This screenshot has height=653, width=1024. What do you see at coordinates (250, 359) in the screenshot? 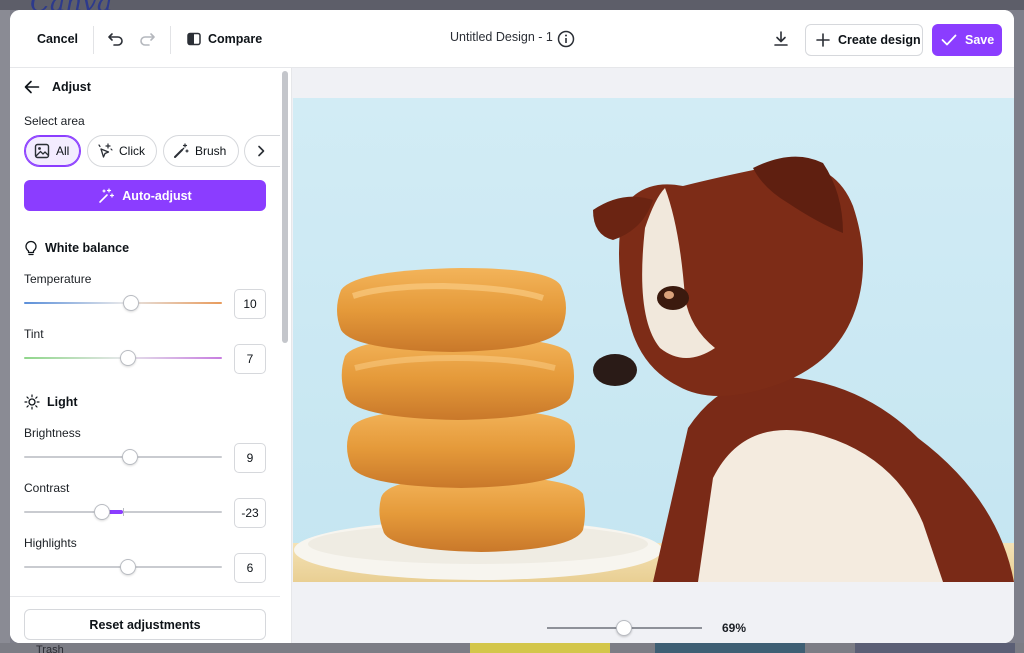
I see `tint-input: 7` at bounding box center [250, 359].